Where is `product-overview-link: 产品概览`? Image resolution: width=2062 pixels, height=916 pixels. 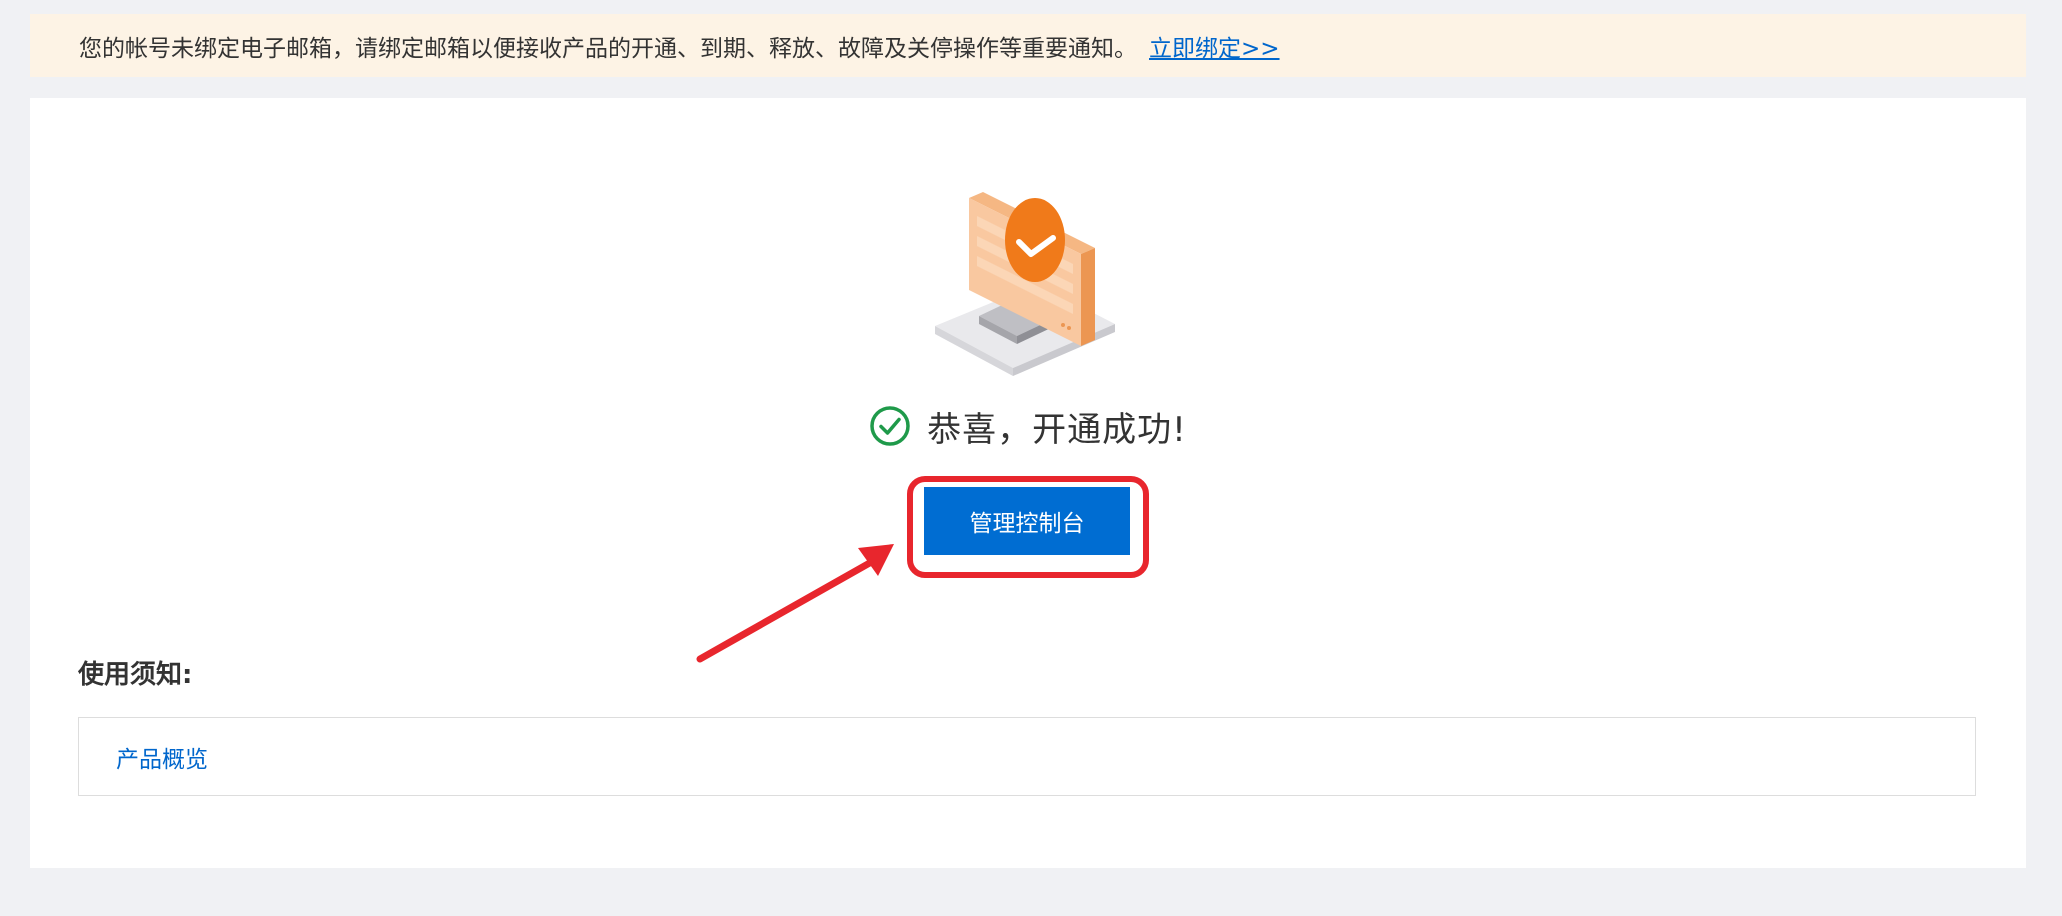 product-overview-link: 产品概览 is located at coordinates (162, 757).